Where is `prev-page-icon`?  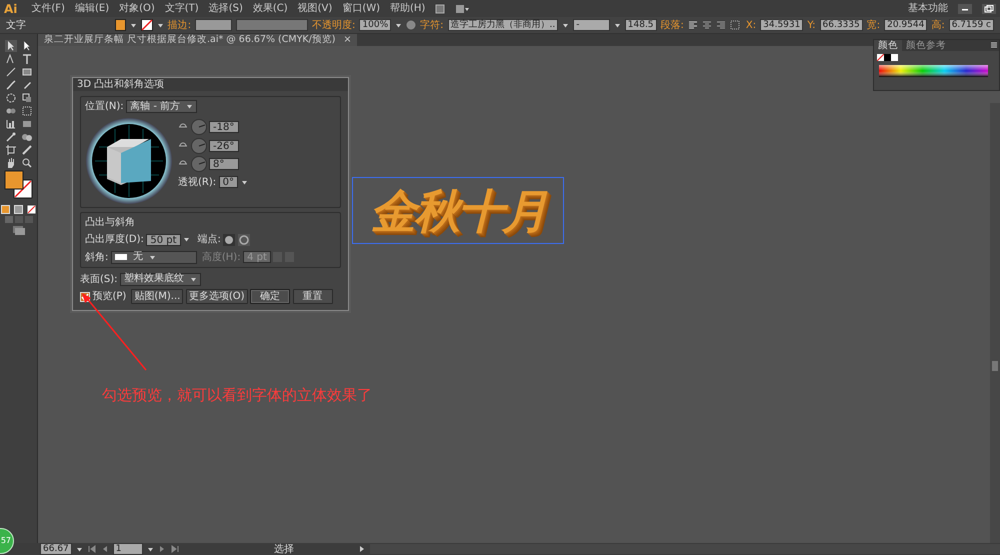 prev-page-icon is located at coordinates (104, 549).